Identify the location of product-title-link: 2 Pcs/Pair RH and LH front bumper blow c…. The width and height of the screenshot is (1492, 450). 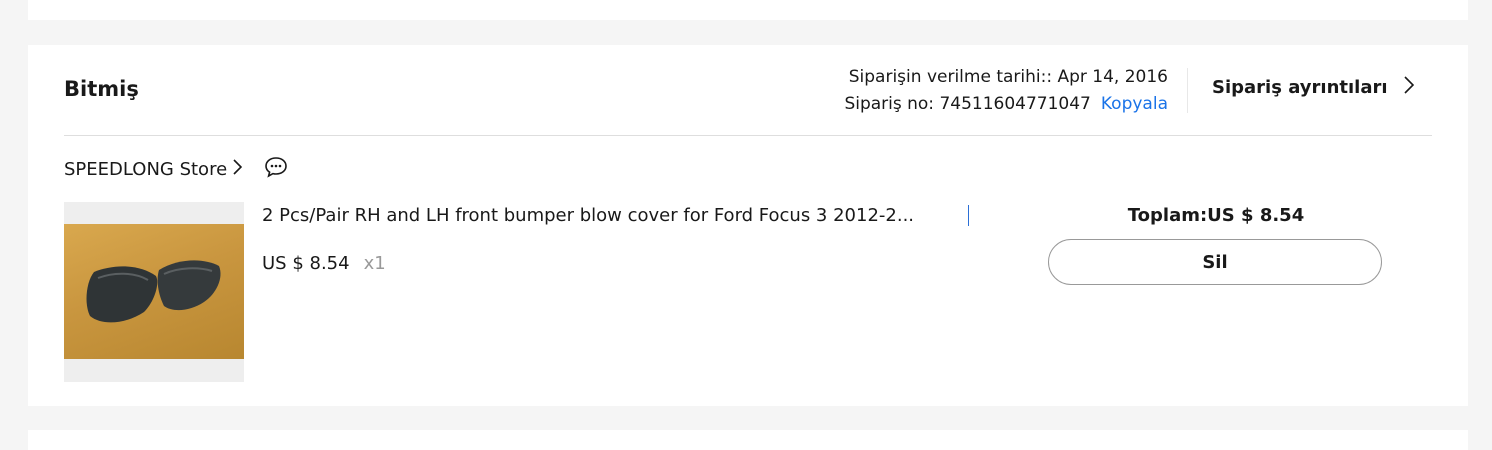
(615, 215).